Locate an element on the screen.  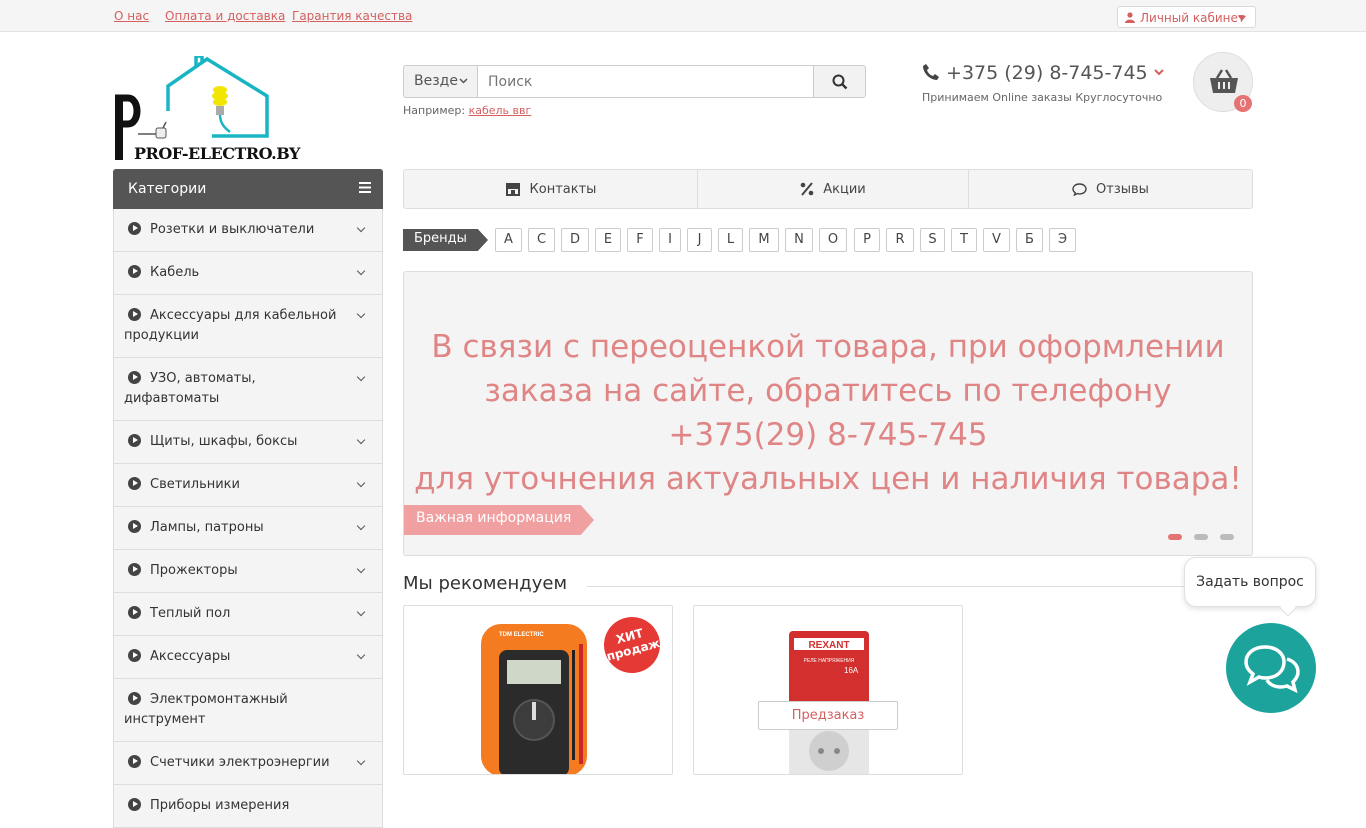
store-icon is located at coordinates (512, 189).